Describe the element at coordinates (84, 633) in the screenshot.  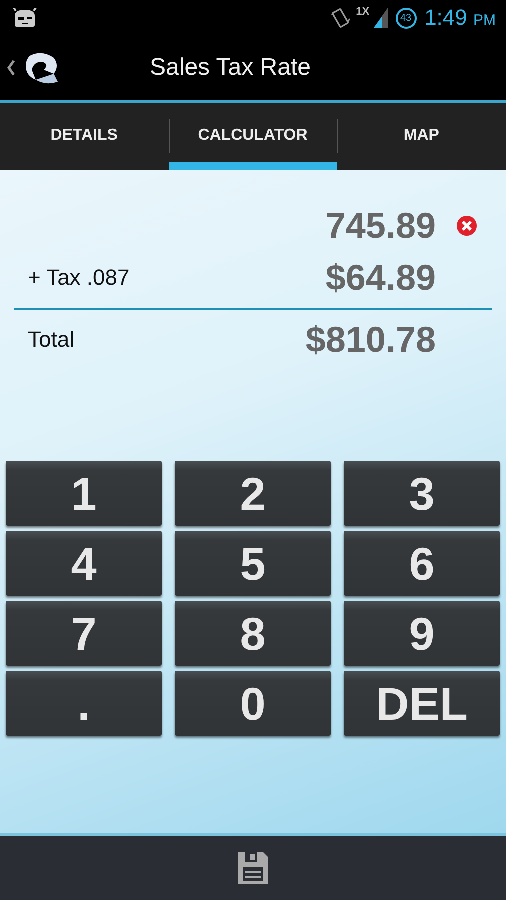
I see `keypad-key: 7` at that location.